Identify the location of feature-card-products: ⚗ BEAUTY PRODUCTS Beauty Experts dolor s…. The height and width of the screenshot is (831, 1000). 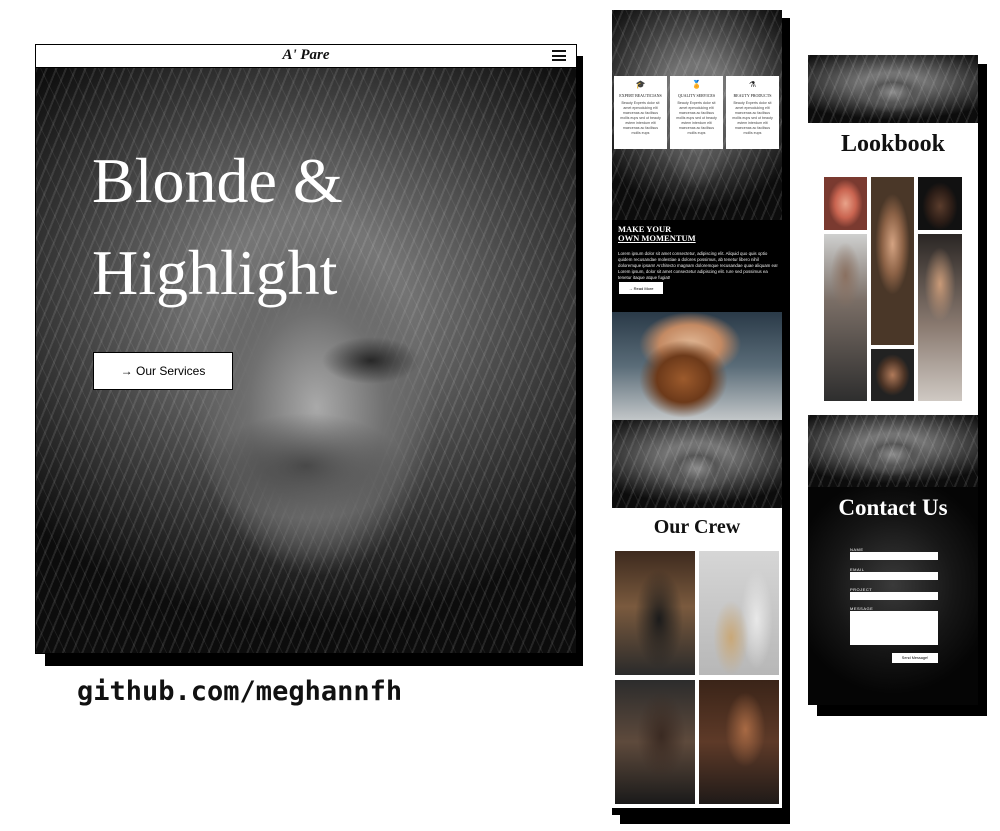
(752, 112).